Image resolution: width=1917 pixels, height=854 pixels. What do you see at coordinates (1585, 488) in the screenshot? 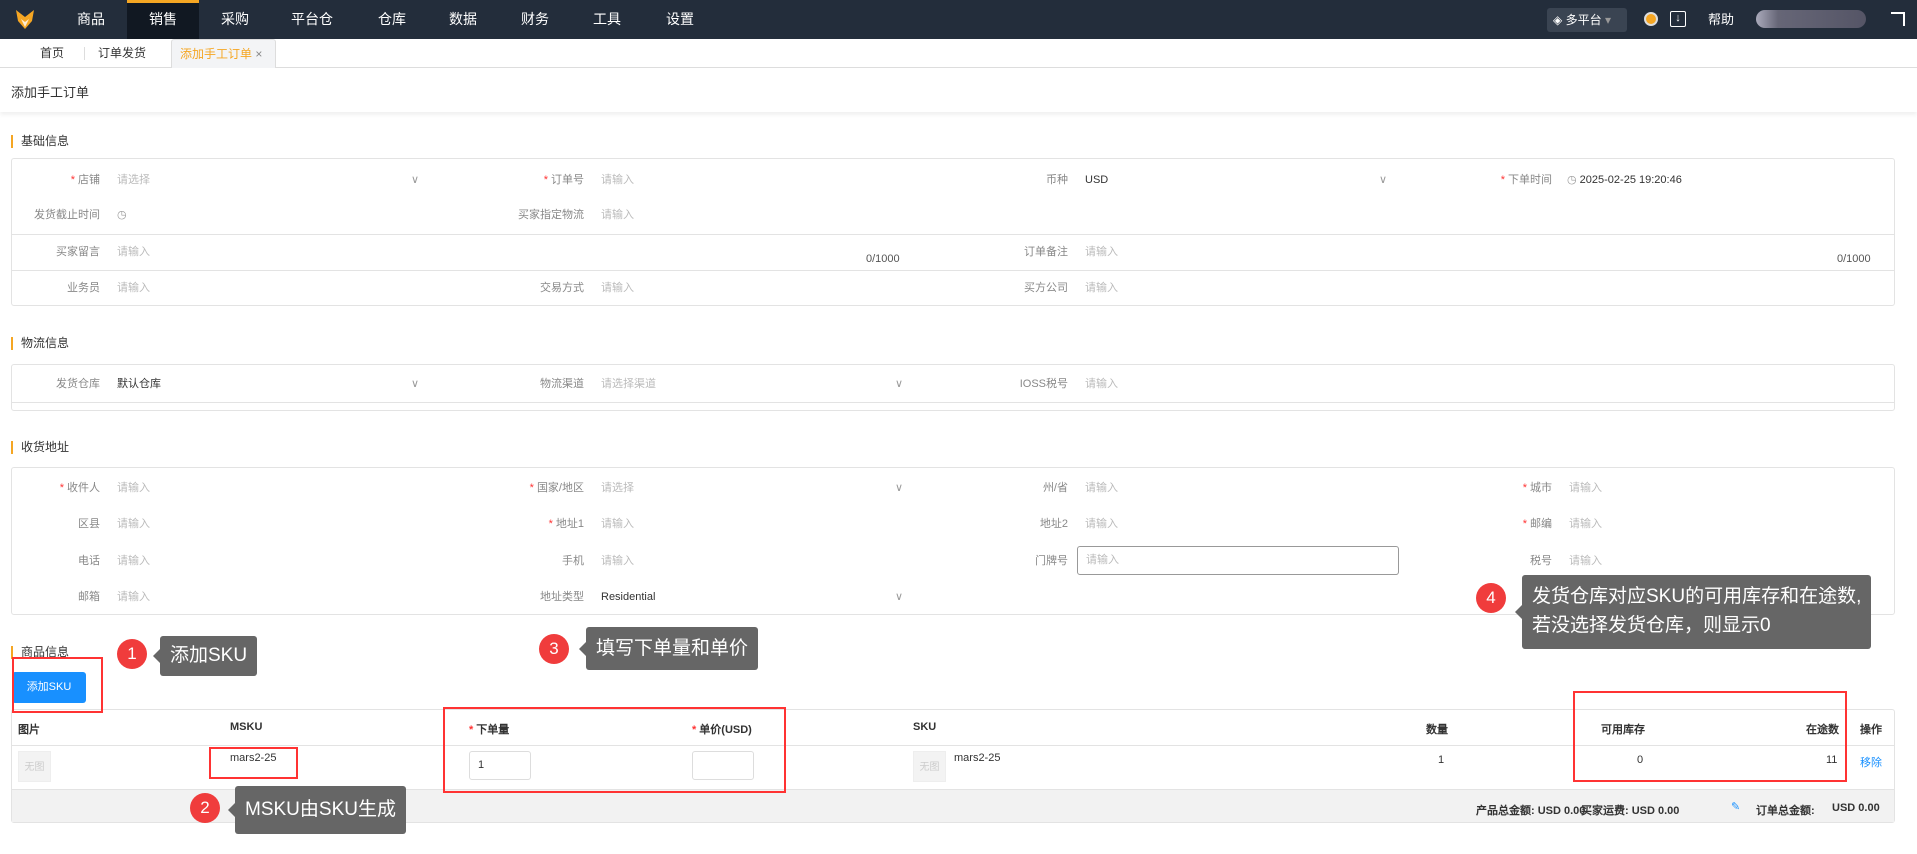
I see `city-input: 请输入` at bounding box center [1585, 488].